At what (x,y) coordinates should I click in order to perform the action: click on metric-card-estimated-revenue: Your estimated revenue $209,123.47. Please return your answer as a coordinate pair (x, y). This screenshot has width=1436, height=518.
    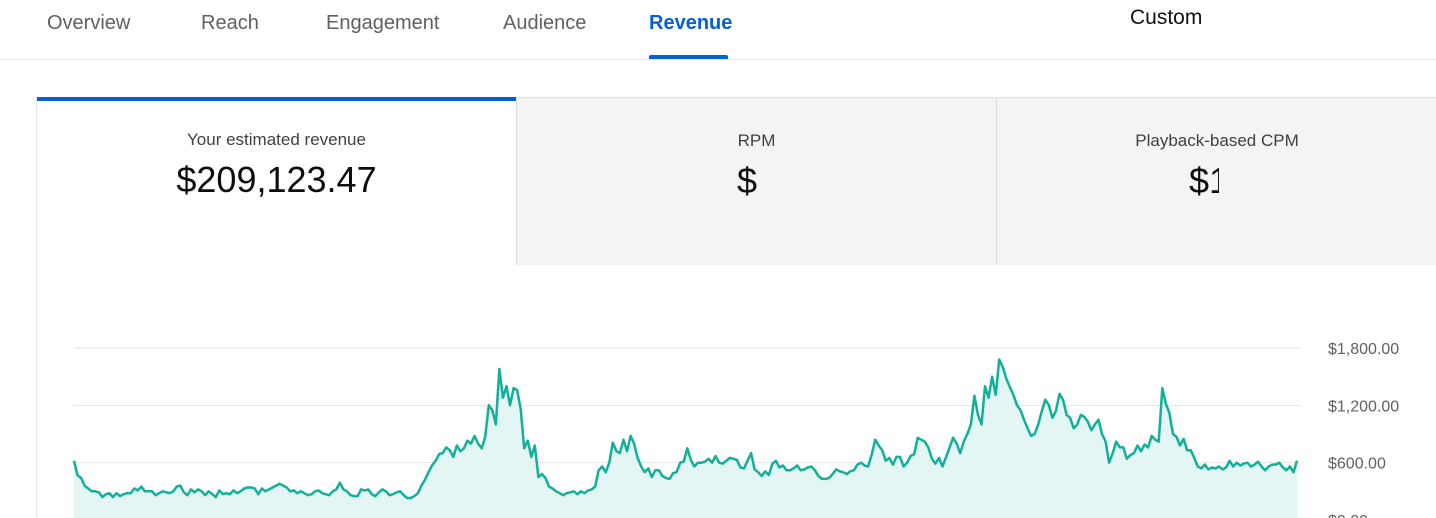
    Looking at the image, I should click on (276, 181).